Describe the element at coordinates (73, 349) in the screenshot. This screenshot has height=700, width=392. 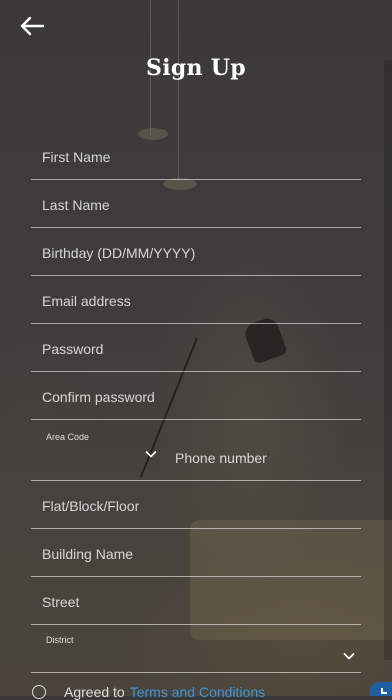
I see `password-placeholder: Password` at that location.